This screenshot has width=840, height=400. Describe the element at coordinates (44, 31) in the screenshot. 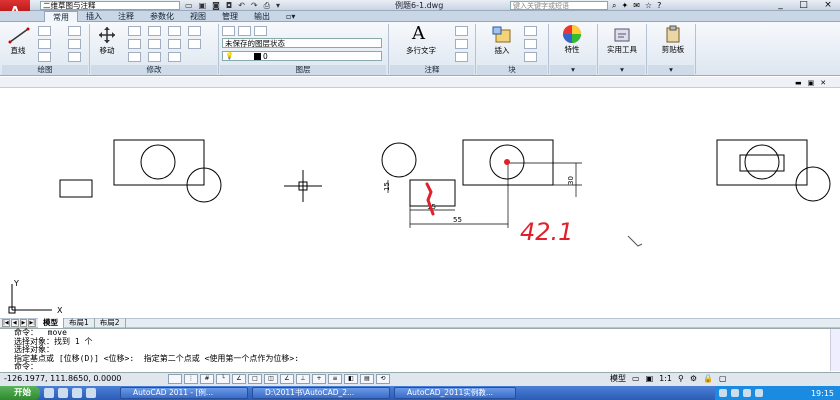

I see `polyline-tool` at that location.